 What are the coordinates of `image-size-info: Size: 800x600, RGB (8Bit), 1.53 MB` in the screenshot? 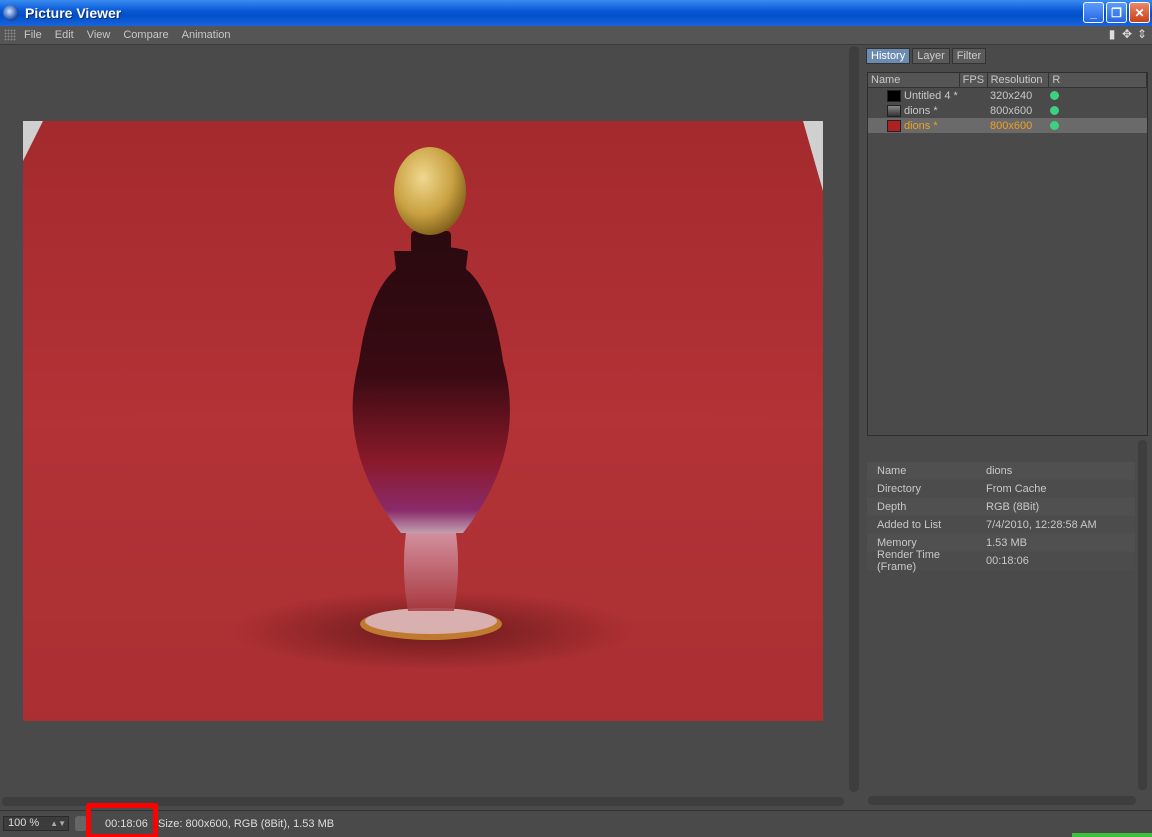 It's located at (246, 824).